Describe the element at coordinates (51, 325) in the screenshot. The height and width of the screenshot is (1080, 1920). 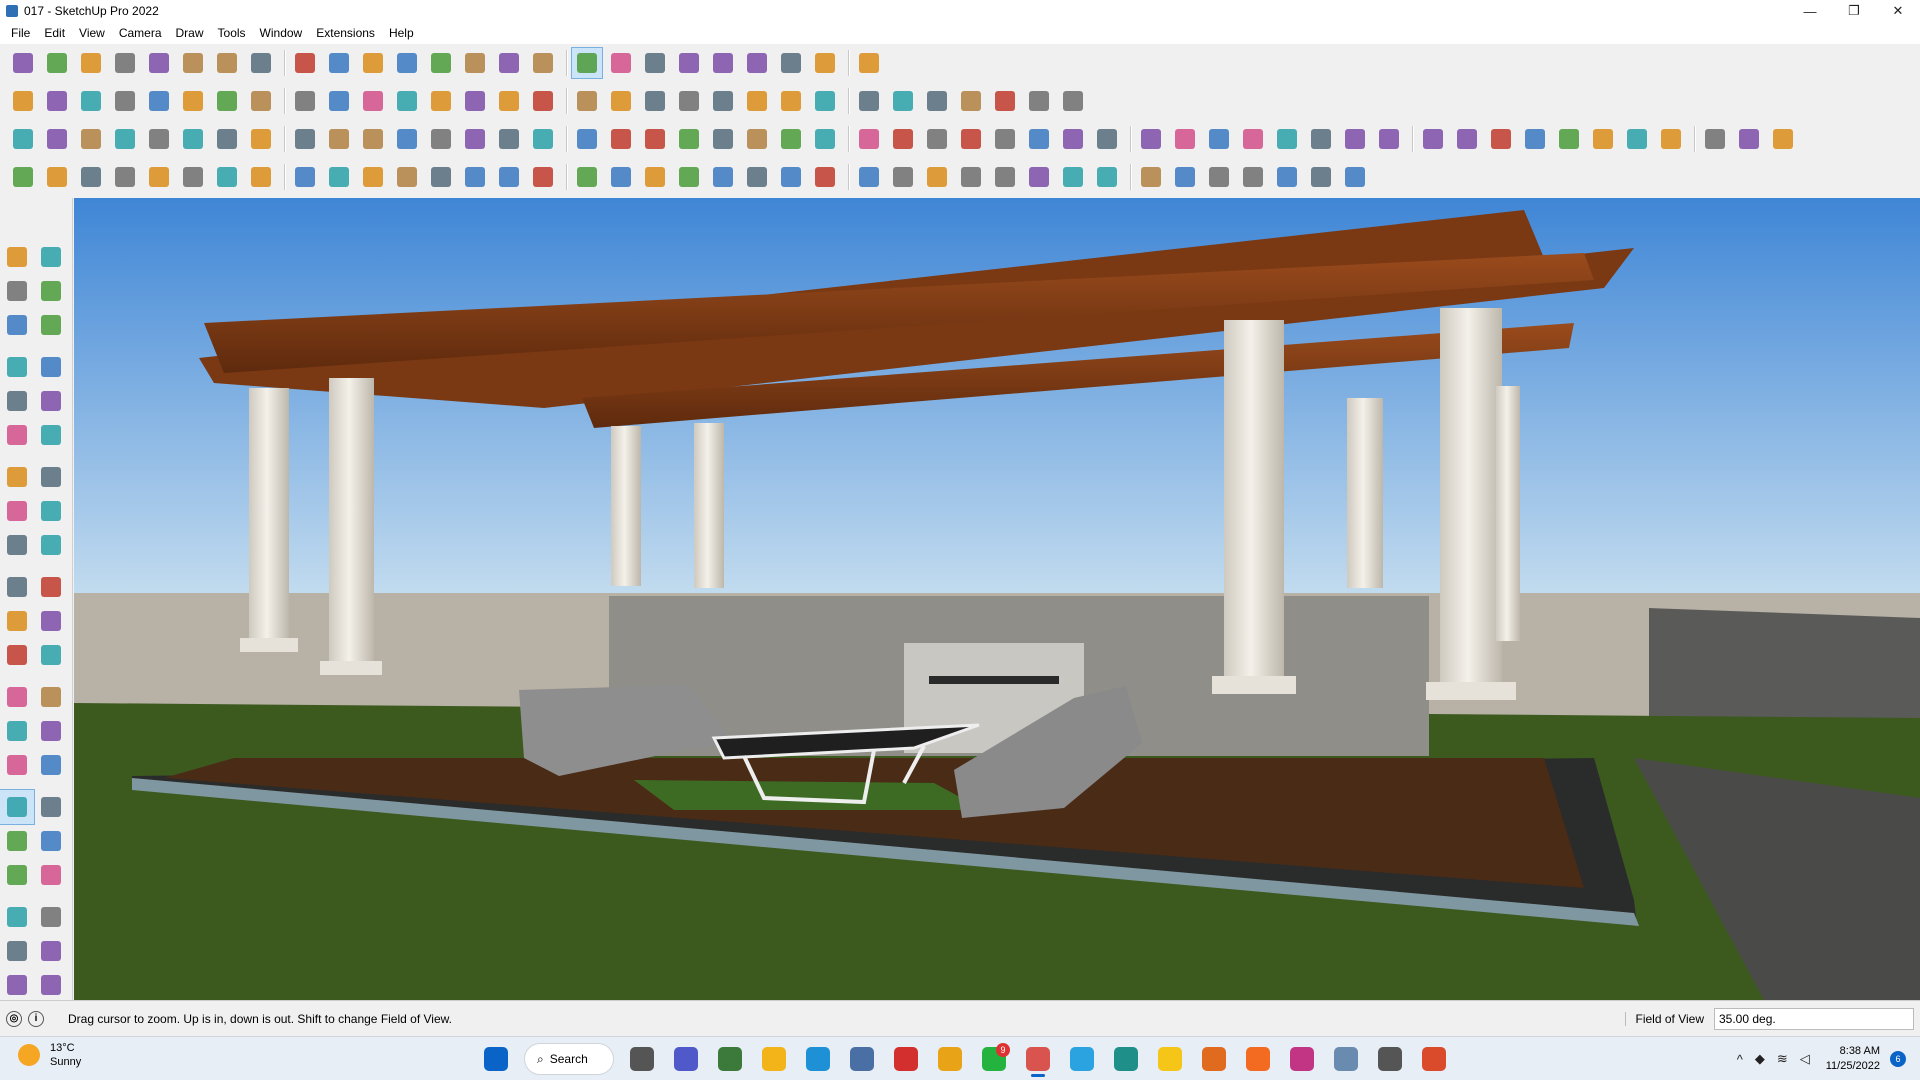
I see `tag-tool-button` at that location.